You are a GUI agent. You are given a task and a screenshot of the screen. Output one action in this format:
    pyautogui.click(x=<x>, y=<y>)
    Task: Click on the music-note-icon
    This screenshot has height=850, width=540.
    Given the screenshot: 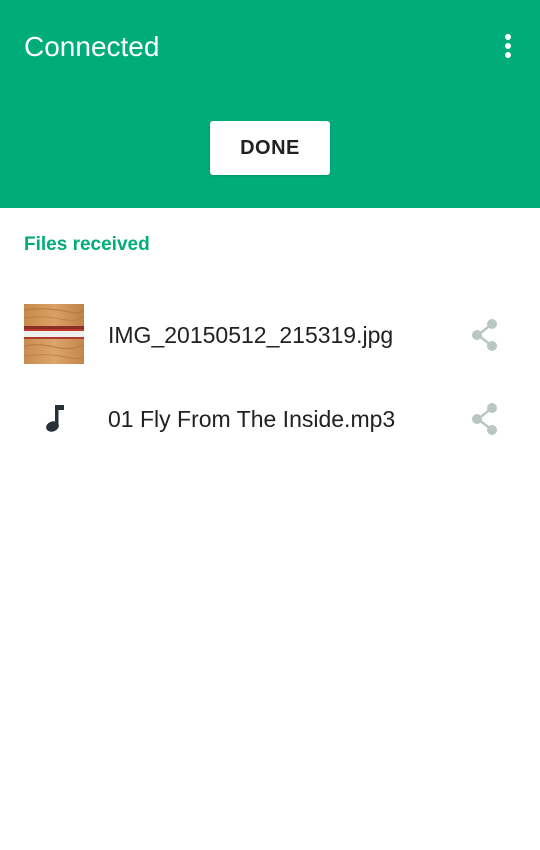 What is the action you would take?
    pyautogui.click(x=54, y=419)
    